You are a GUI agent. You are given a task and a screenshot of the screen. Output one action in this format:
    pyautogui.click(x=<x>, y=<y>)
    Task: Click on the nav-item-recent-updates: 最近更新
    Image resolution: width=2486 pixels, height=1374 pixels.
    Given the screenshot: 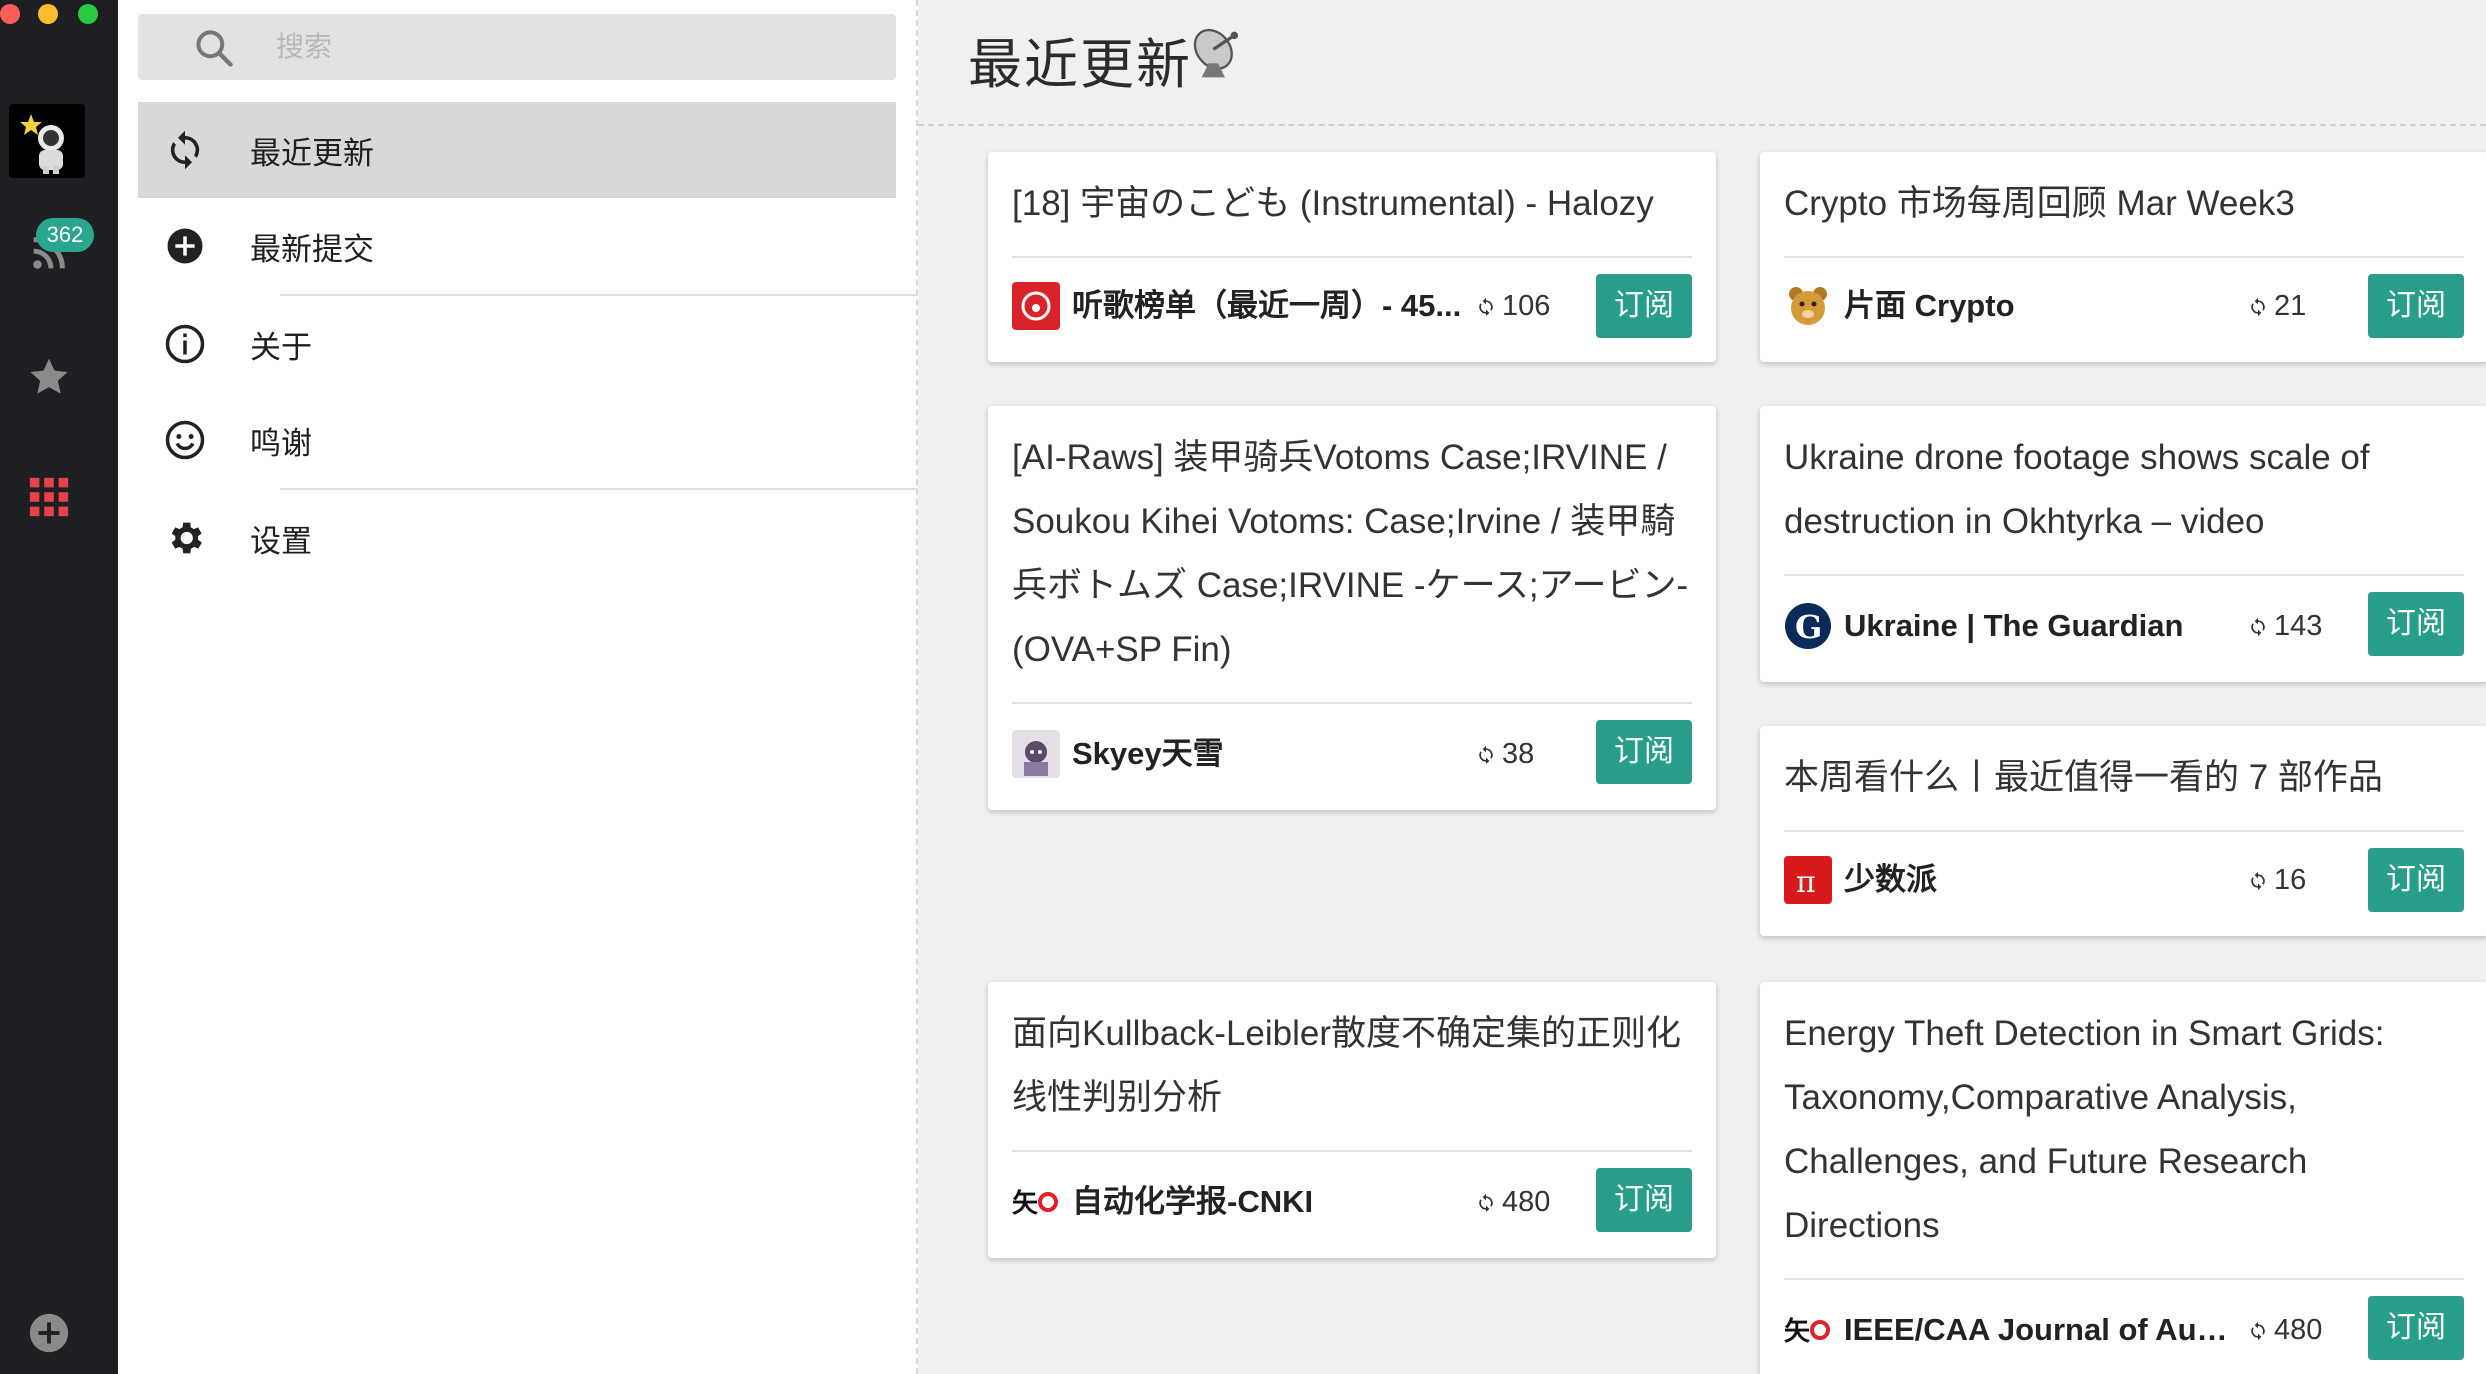 What is the action you would take?
    pyautogui.click(x=517, y=150)
    